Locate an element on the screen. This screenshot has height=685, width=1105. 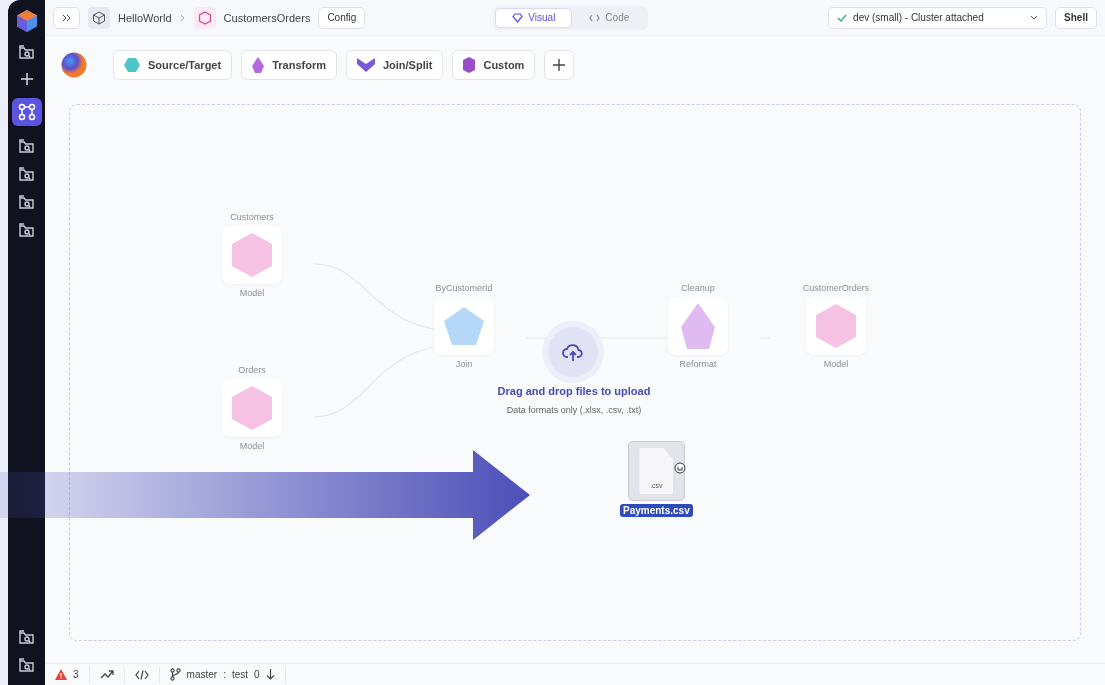
breadcrumb-item: CustomersOrders is located at coordinates (267, 17).